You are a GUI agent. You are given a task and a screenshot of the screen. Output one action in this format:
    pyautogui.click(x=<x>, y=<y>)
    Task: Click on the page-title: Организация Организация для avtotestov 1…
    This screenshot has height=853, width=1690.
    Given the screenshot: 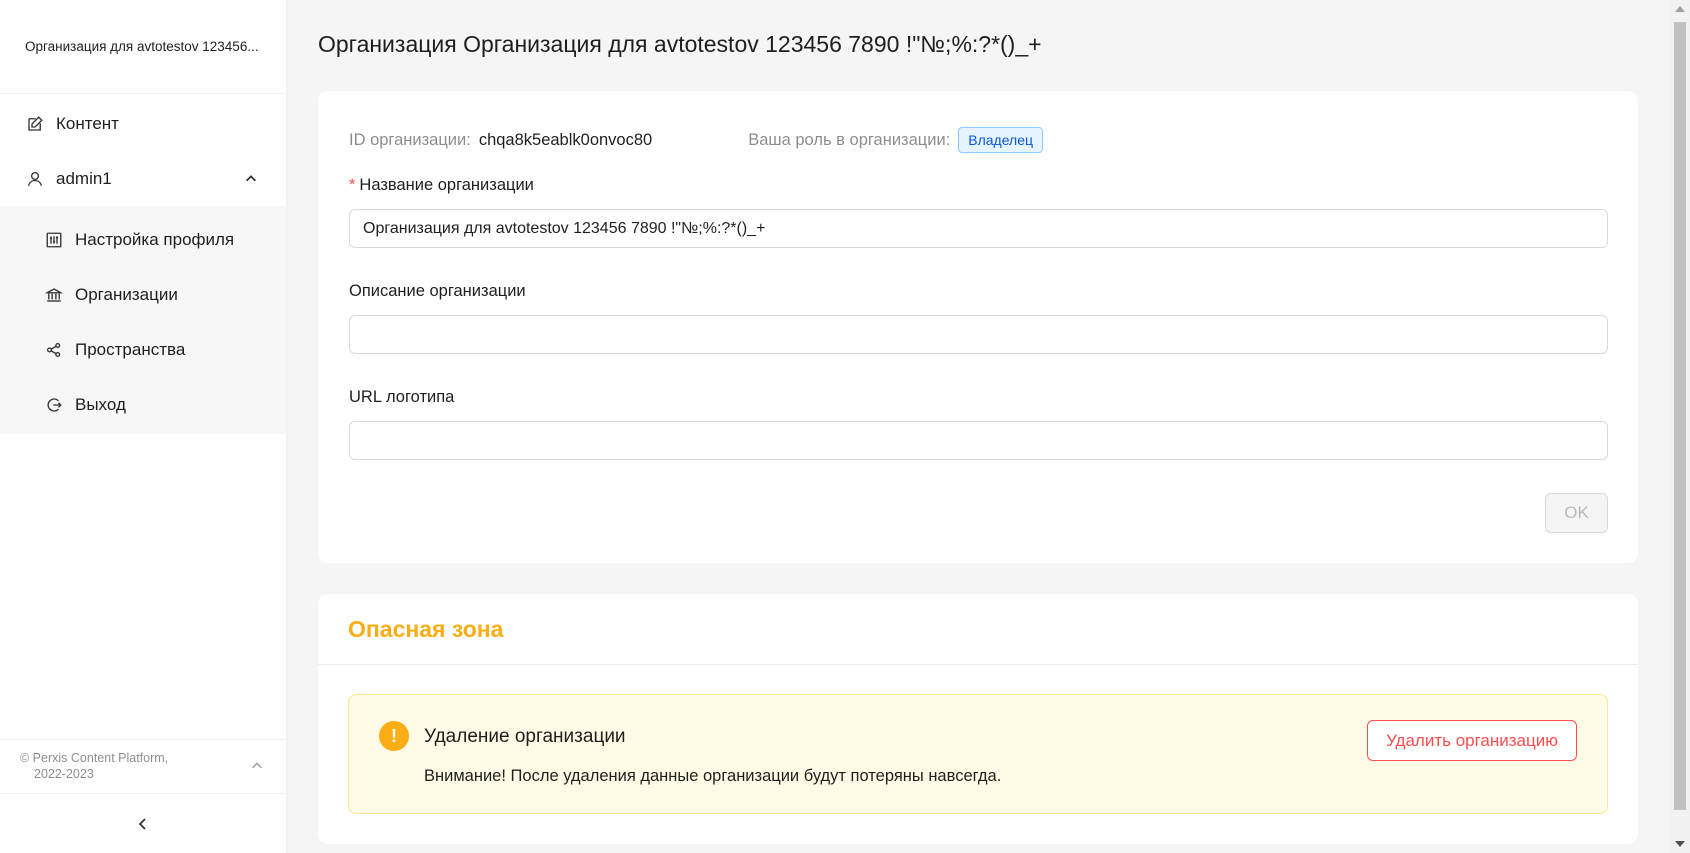 What is the action you would take?
    pyautogui.click(x=680, y=44)
    